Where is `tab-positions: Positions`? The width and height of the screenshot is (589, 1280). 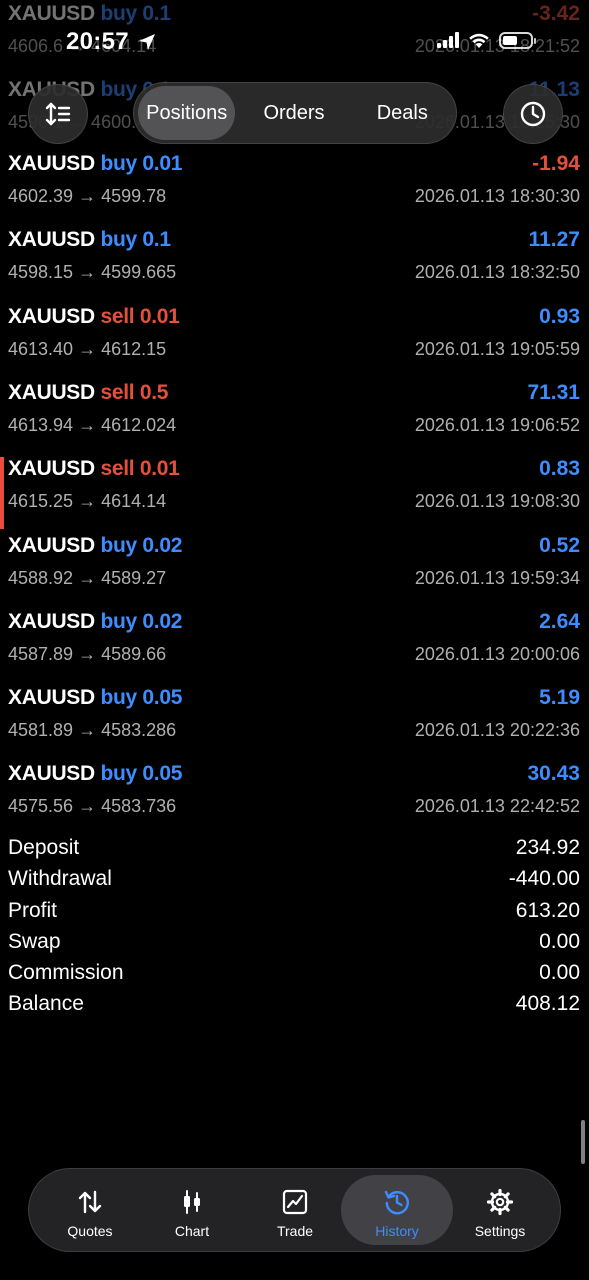
tab-positions: Positions is located at coordinates (187, 113).